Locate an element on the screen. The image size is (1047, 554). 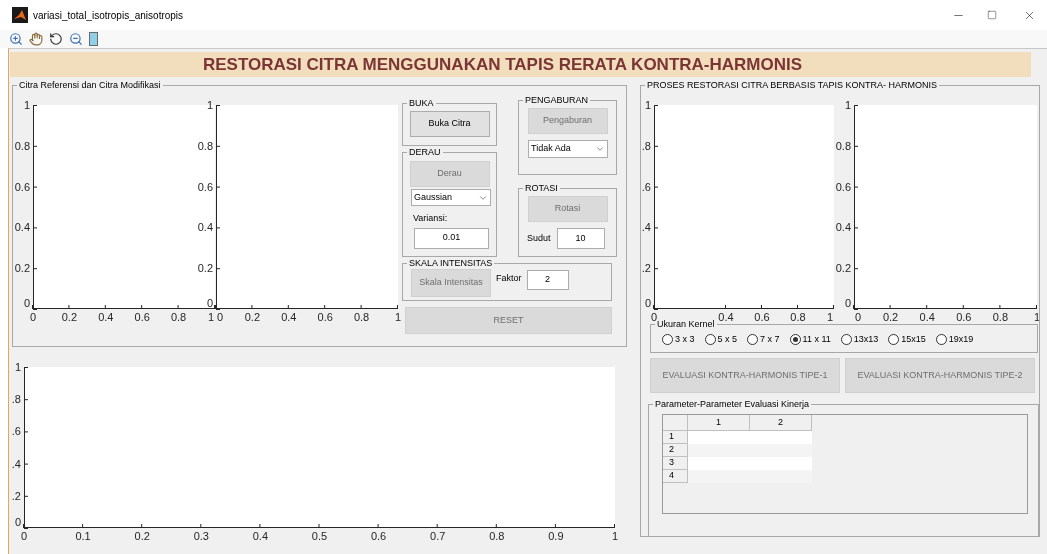
tick-label: 0.9 is located at coordinates (556, 536).